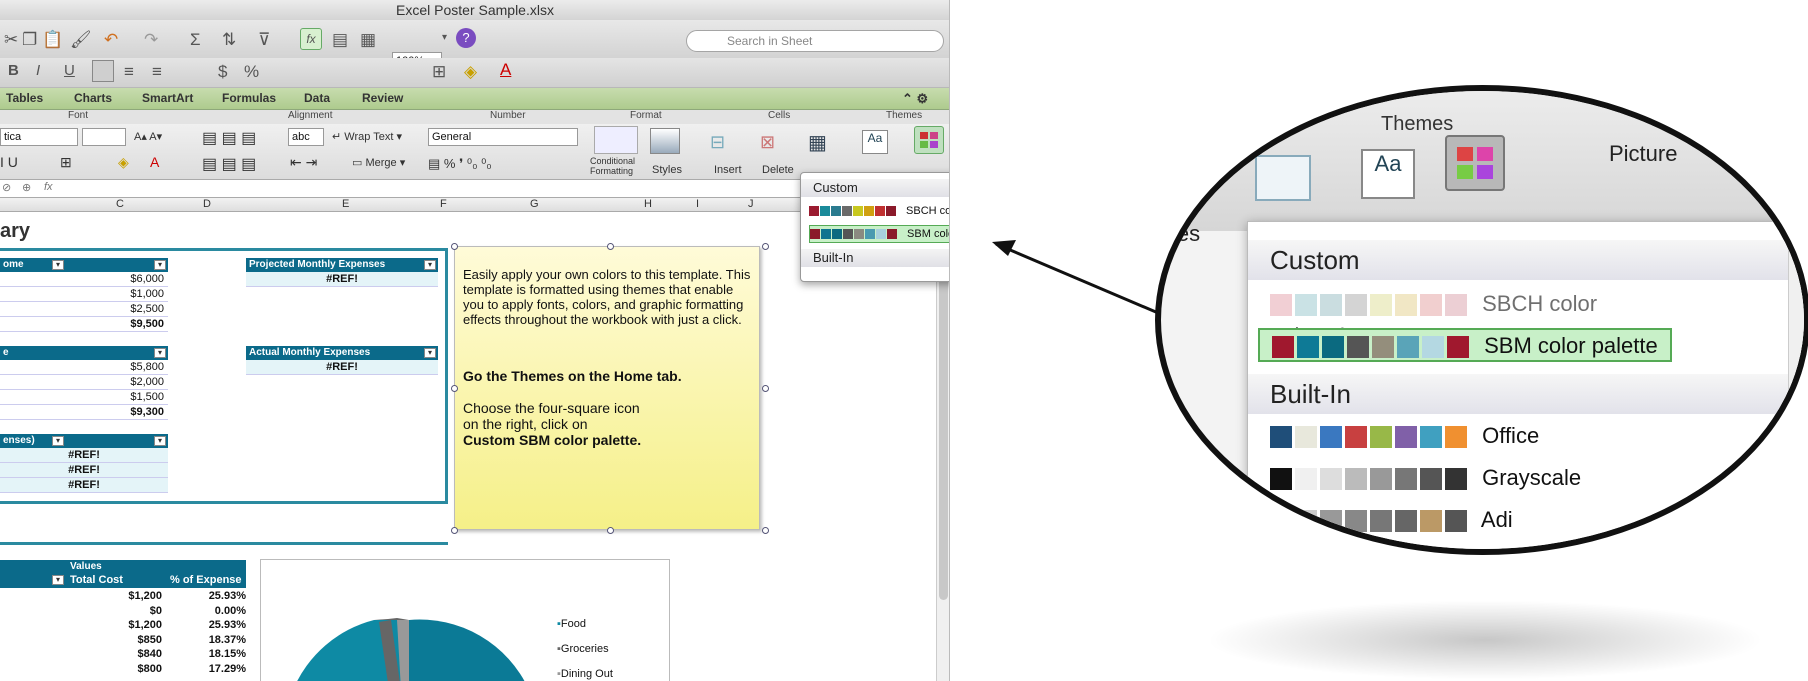 The width and height of the screenshot is (1808, 681). I want to click on number-format-buttons: ▤ % ❜ ⁰₀ ⁰₀, so click(460, 164).